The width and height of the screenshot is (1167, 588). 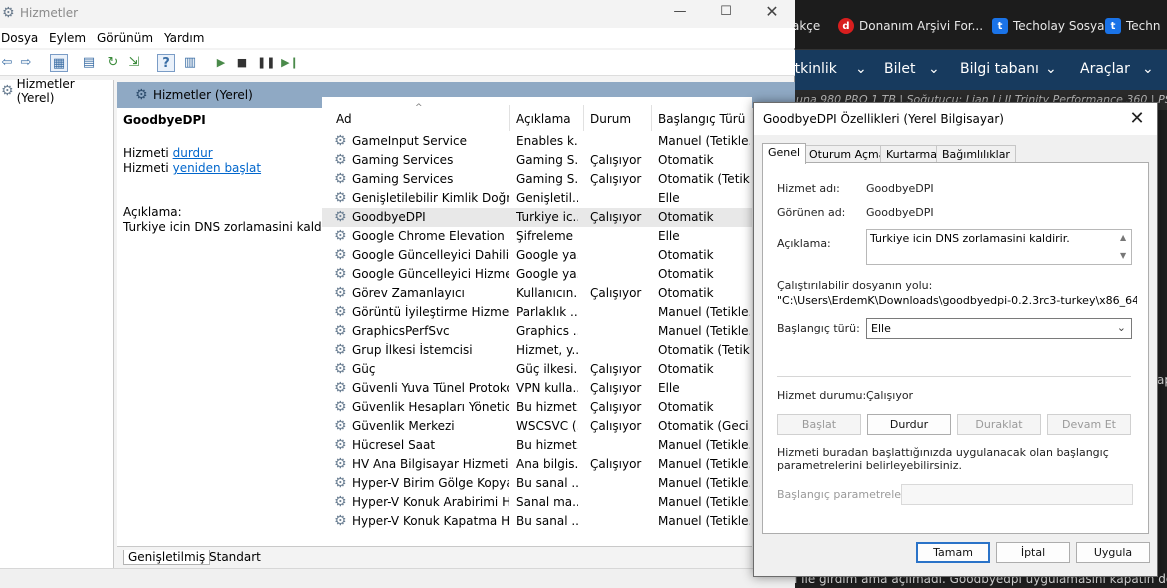 What do you see at coordinates (55, 91) in the screenshot?
I see `tree-item-services-local: ⚙ Hizmetler (Yerel)` at bounding box center [55, 91].